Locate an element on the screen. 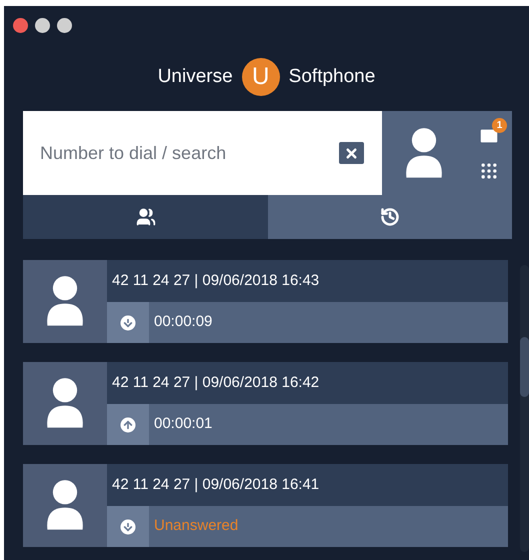  scrollbar-thumb is located at coordinates (524, 367).